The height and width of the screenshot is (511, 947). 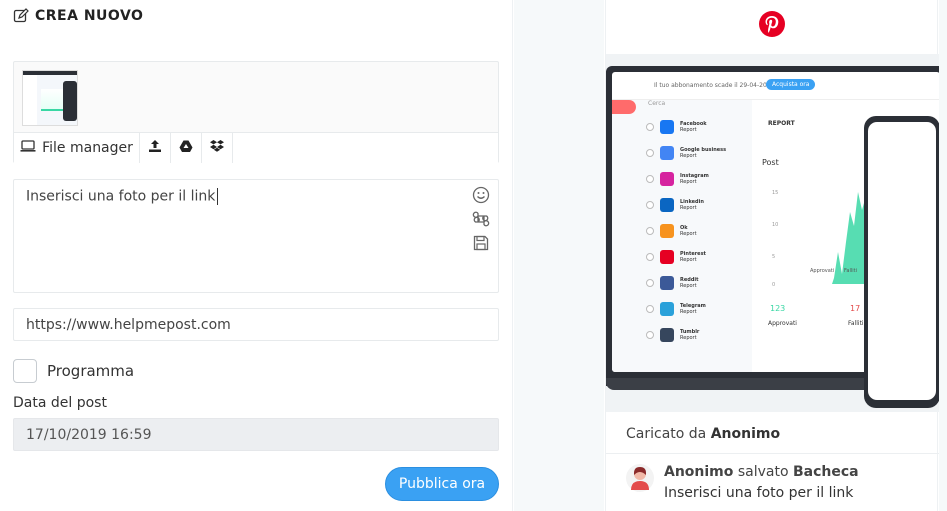 What do you see at coordinates (640, 478) in the screenshot?
I see `avatar` at bounding box center [640, 478].